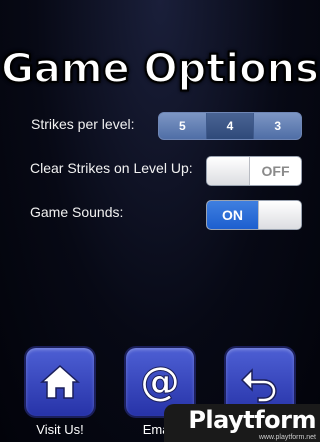 This screenshot has height=442, width=320. I want to click on strikes-row: Strikes per level: 5 4 3, so click(160, 125).